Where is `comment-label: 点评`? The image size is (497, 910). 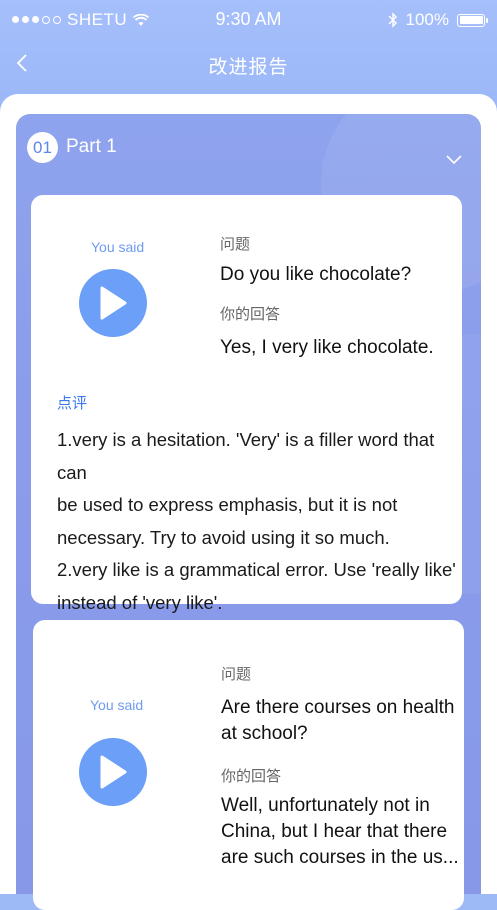 comment-label: 点评 is located at coordinates (72, 403).